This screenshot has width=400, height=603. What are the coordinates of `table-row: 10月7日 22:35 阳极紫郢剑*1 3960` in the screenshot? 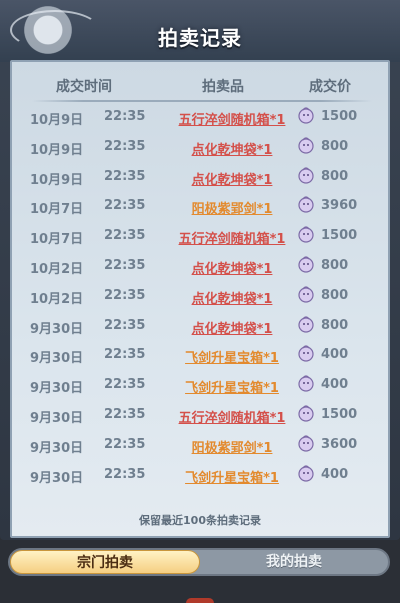 It's located at (200, 206).